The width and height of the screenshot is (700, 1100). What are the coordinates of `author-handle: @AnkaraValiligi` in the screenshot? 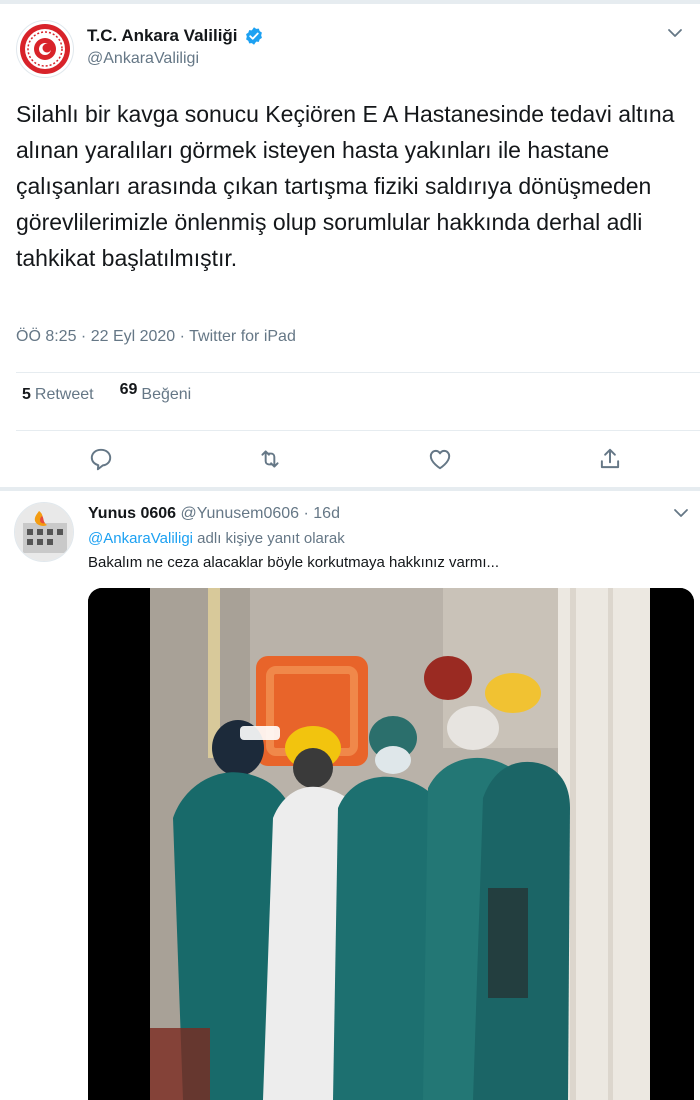 It's located at (143, 59).